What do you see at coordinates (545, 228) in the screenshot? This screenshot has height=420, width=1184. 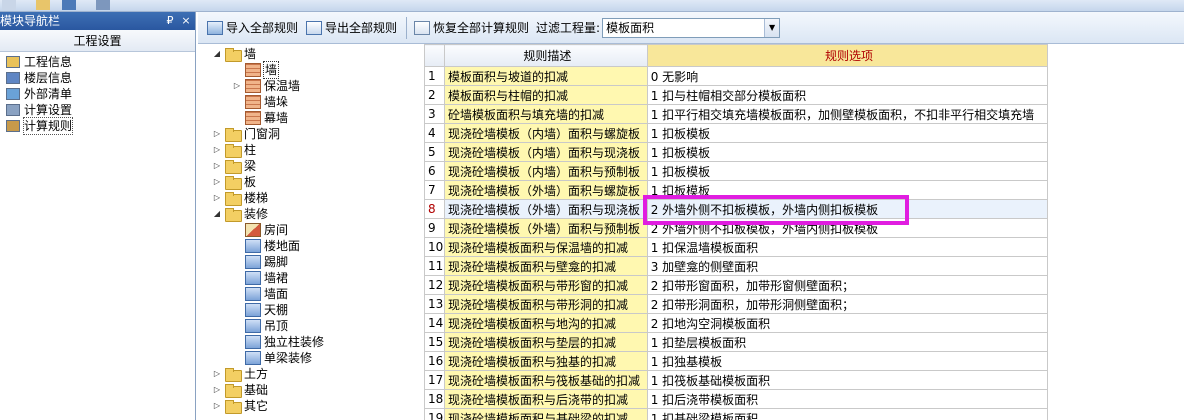 I see `rule-description: 现浇砼墙模板（外墙）面积与预制板` at bounding box center [545, 228].